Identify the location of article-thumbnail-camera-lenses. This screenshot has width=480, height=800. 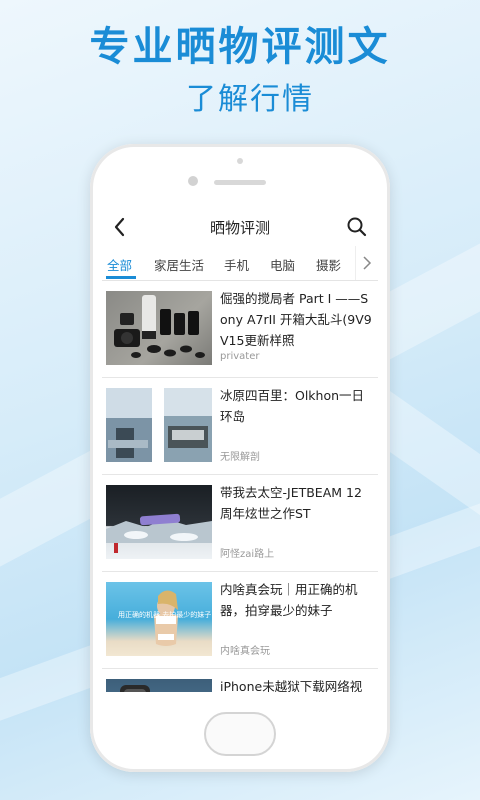
(159, 328).